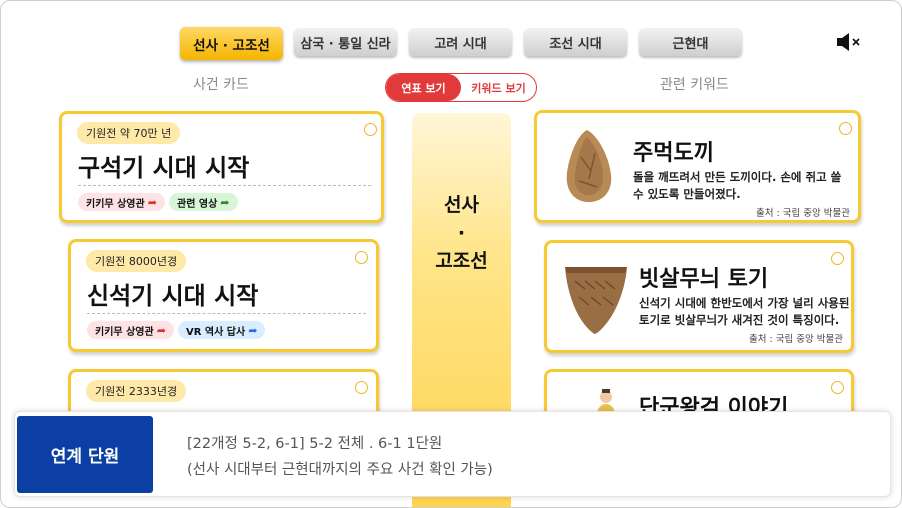 The image size is (902, 508). I want to click on keyword-description: 돌을 깨뜨려서 만든 도끼이다. 손에 쥐고 쓸 수 있도록 만들어졌다., so click(737, 186).